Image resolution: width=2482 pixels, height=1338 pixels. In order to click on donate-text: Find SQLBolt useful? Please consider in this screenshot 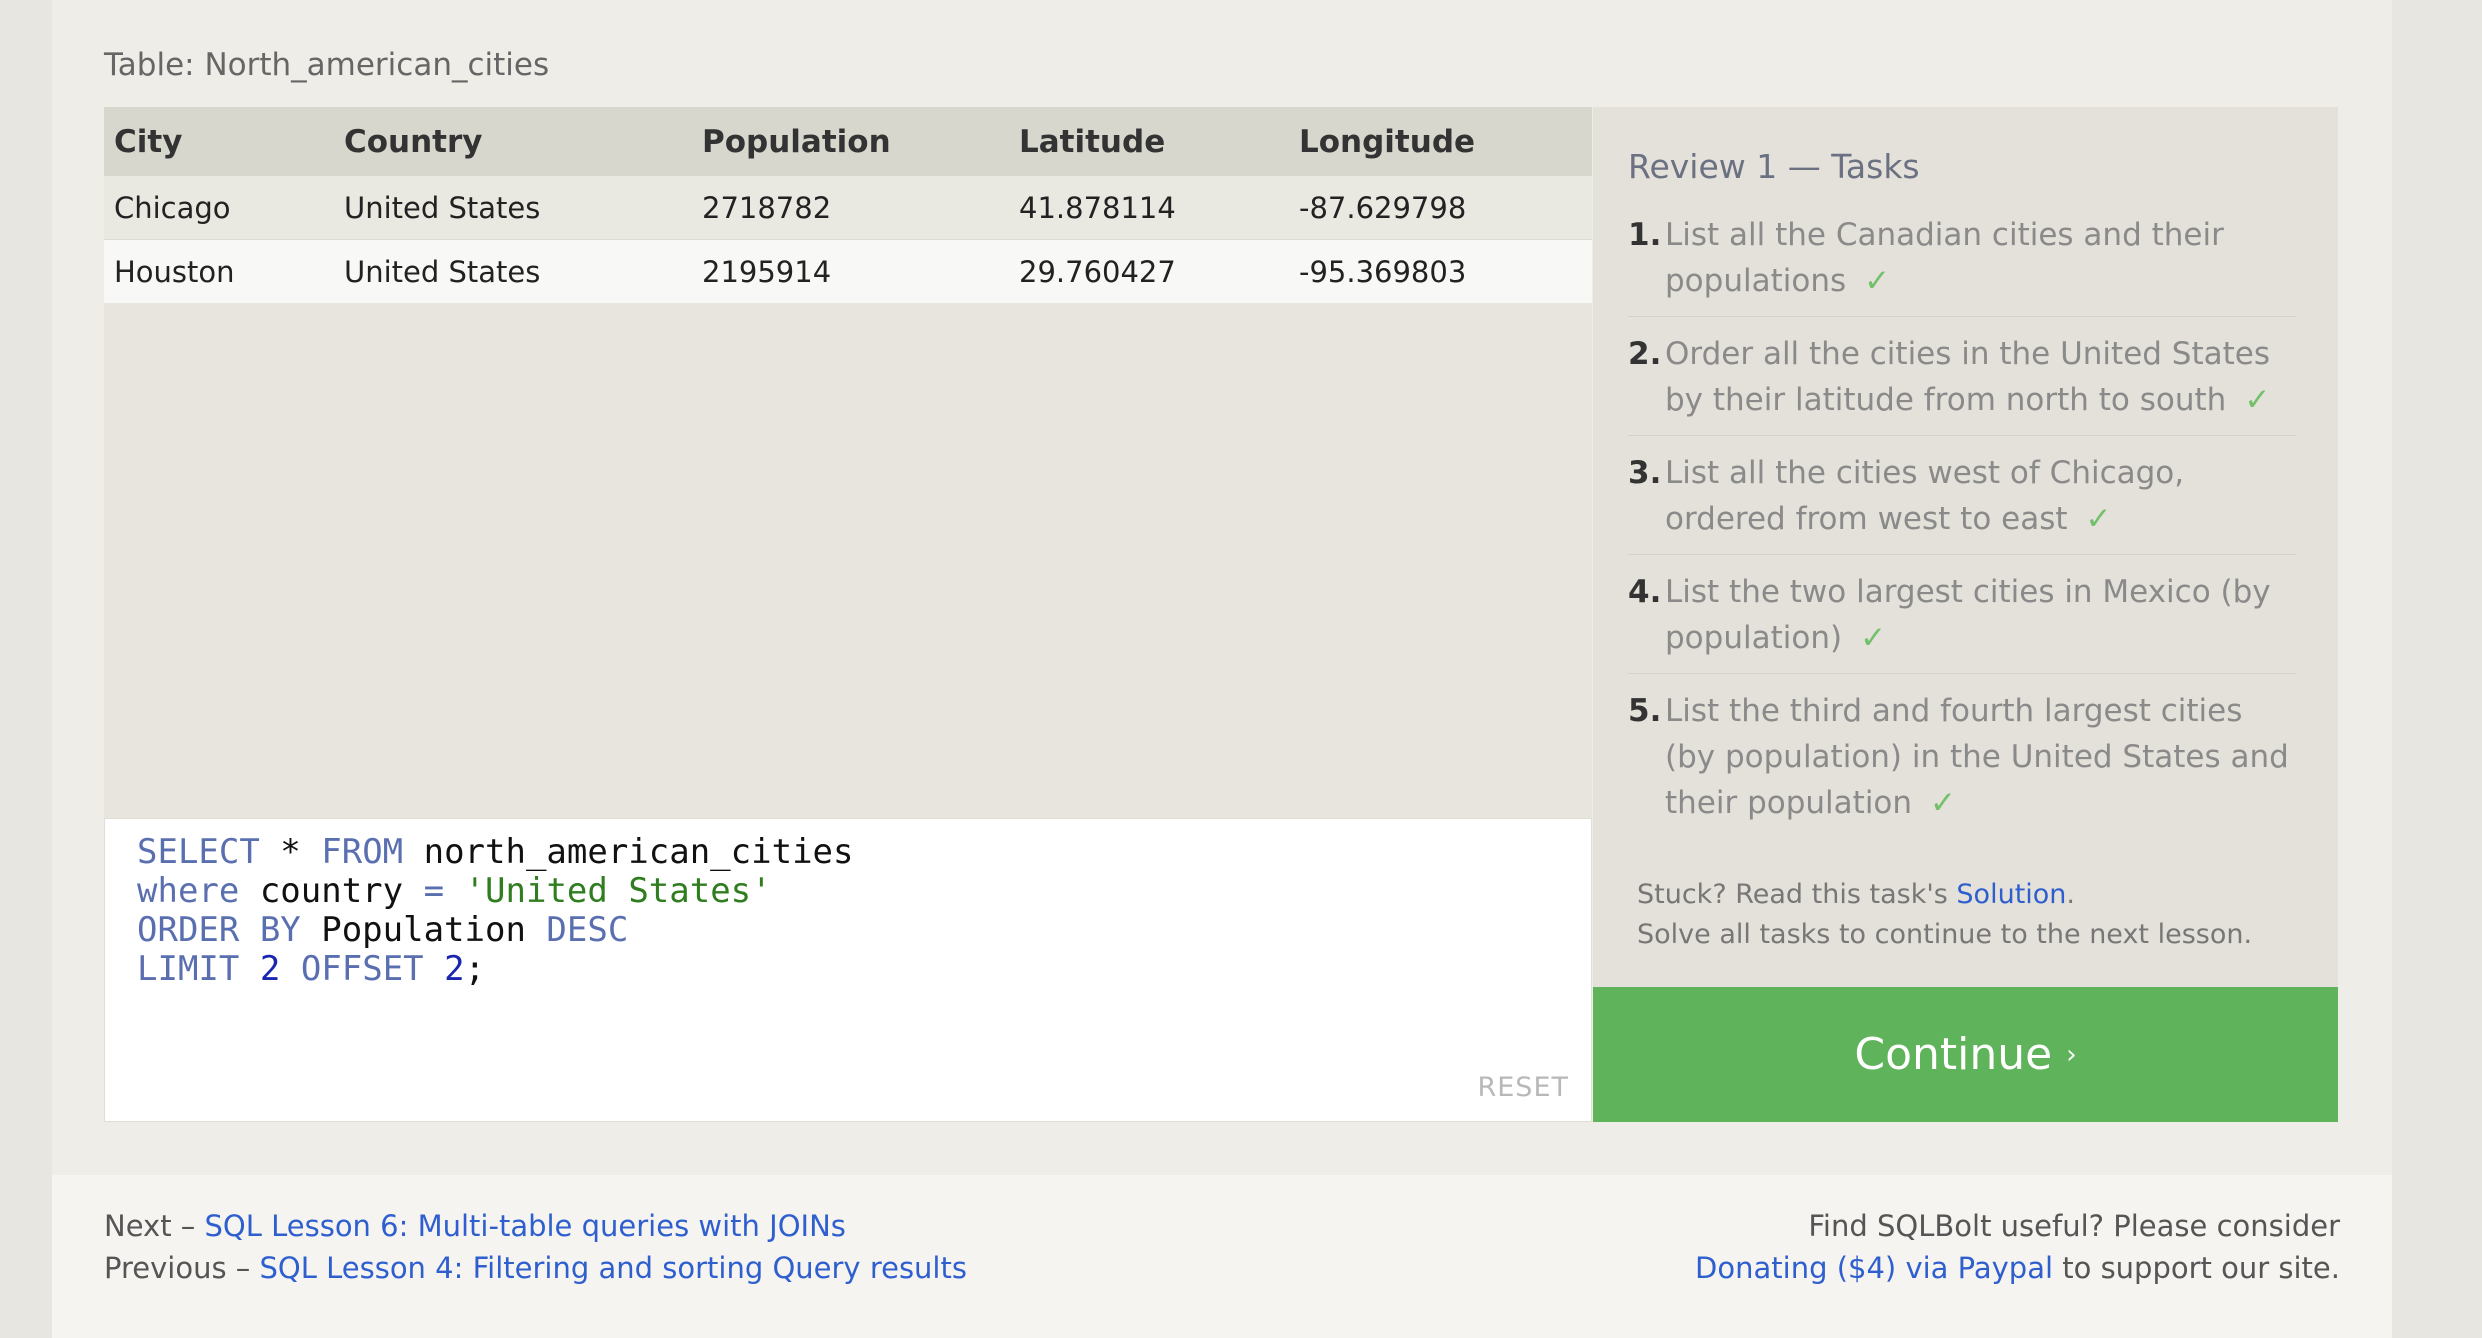, I will do `click(2074, 1226)`.